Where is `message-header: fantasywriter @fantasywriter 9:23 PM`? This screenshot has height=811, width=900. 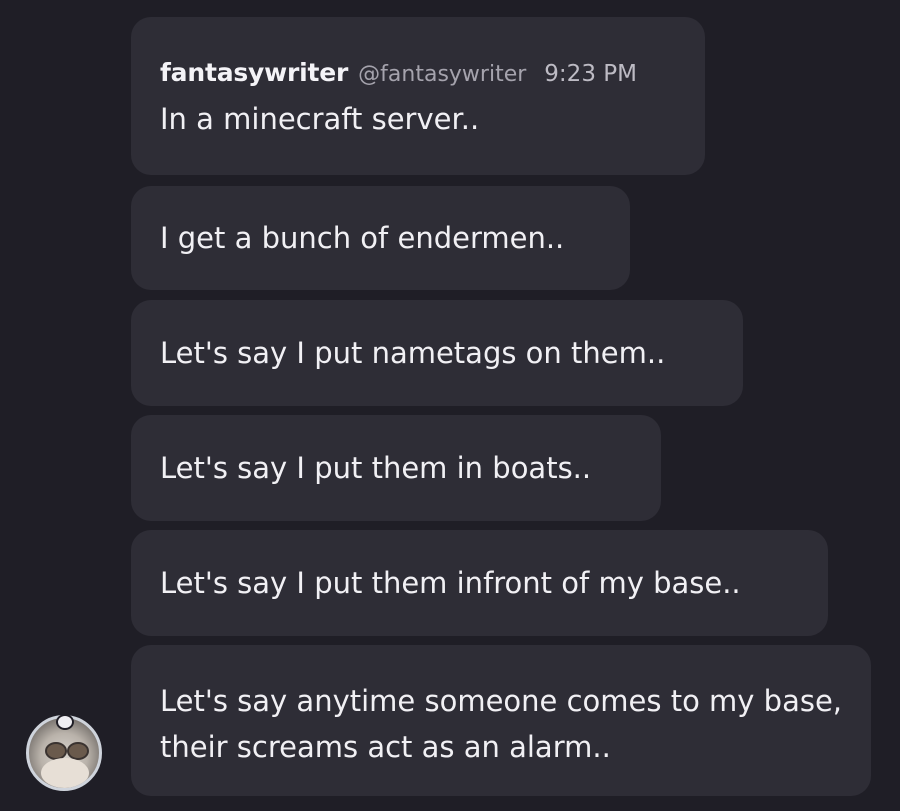 message-header: fantasywriter @fantasywriter 9:23 PM is located at coordinates (418, 72).